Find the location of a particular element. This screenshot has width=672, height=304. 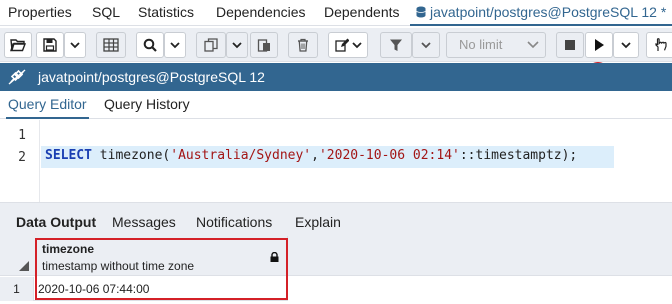

save-dropdown-button is located at coordinates (75, 45).